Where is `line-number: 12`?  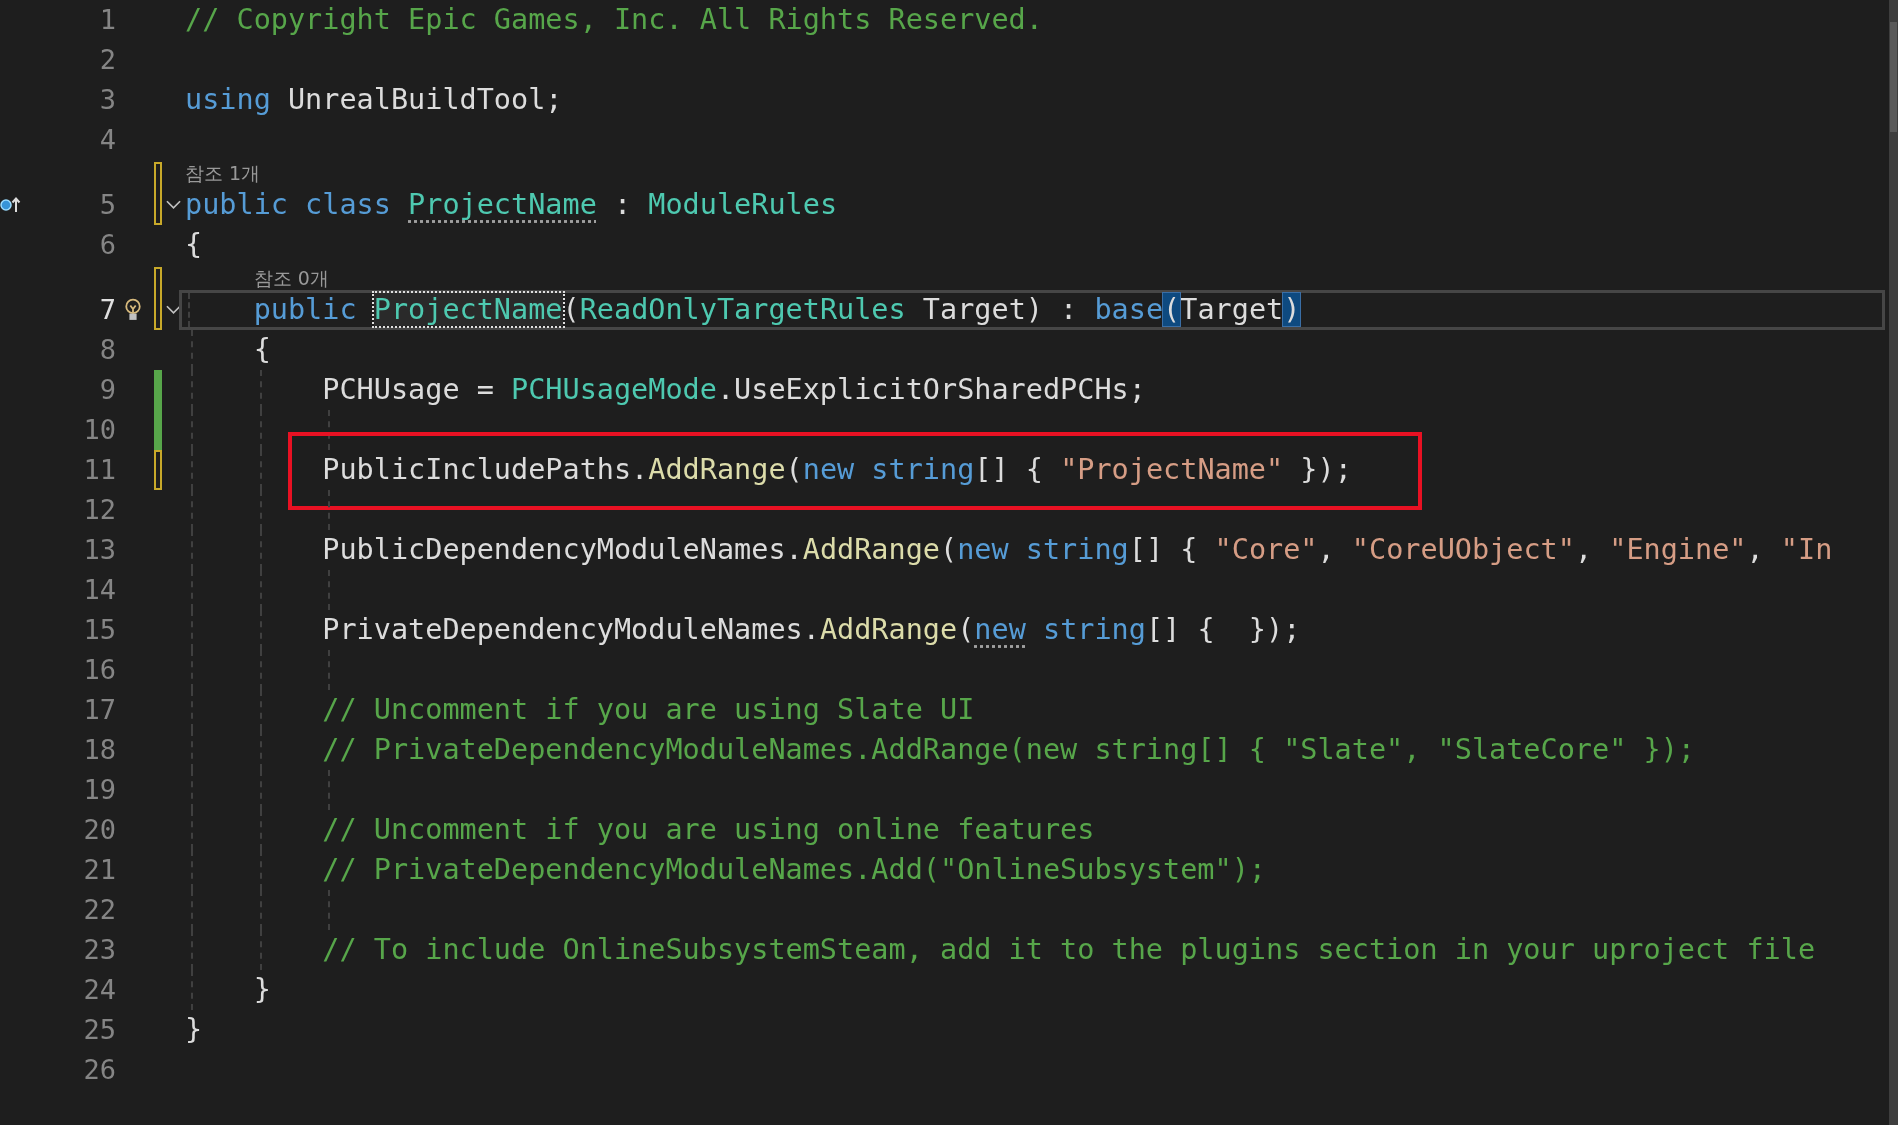 line-number: 12 is located at coordinates (99, 510).